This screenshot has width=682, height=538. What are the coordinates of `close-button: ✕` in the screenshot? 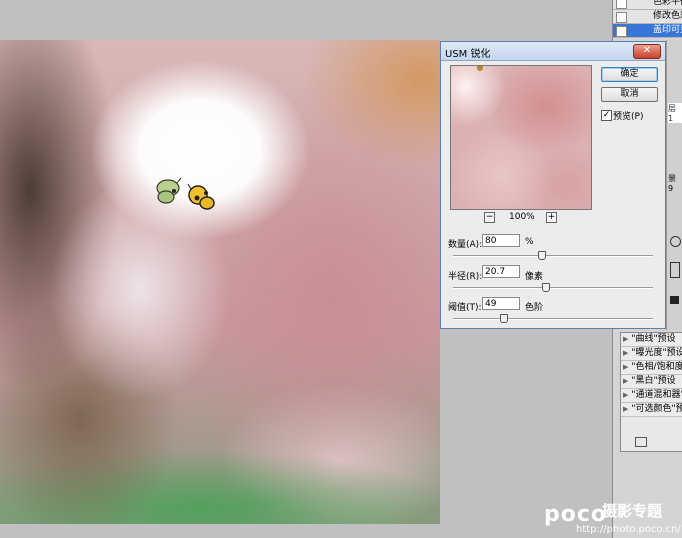 It's located at (647, 51).